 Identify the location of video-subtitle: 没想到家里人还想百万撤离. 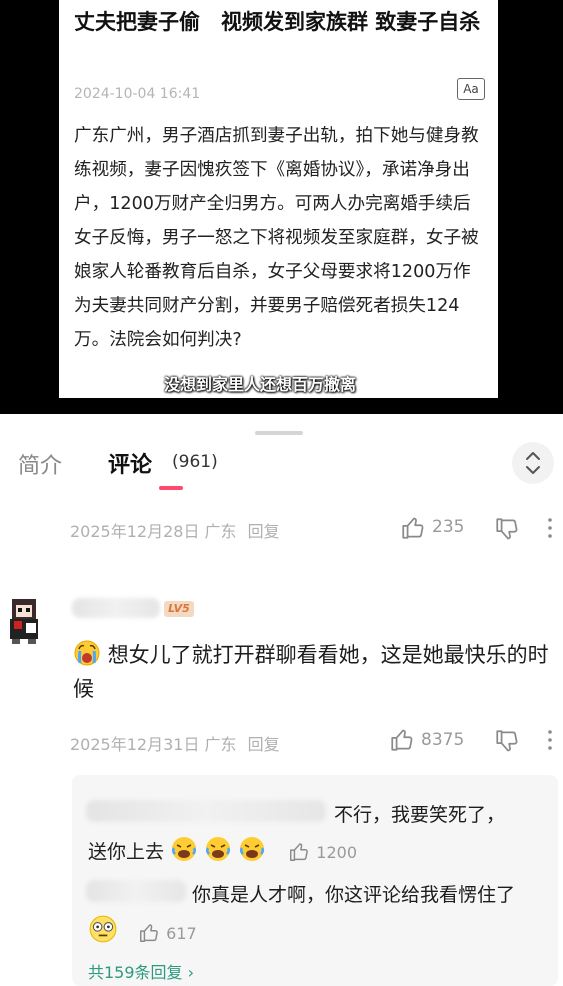
(260, 384).